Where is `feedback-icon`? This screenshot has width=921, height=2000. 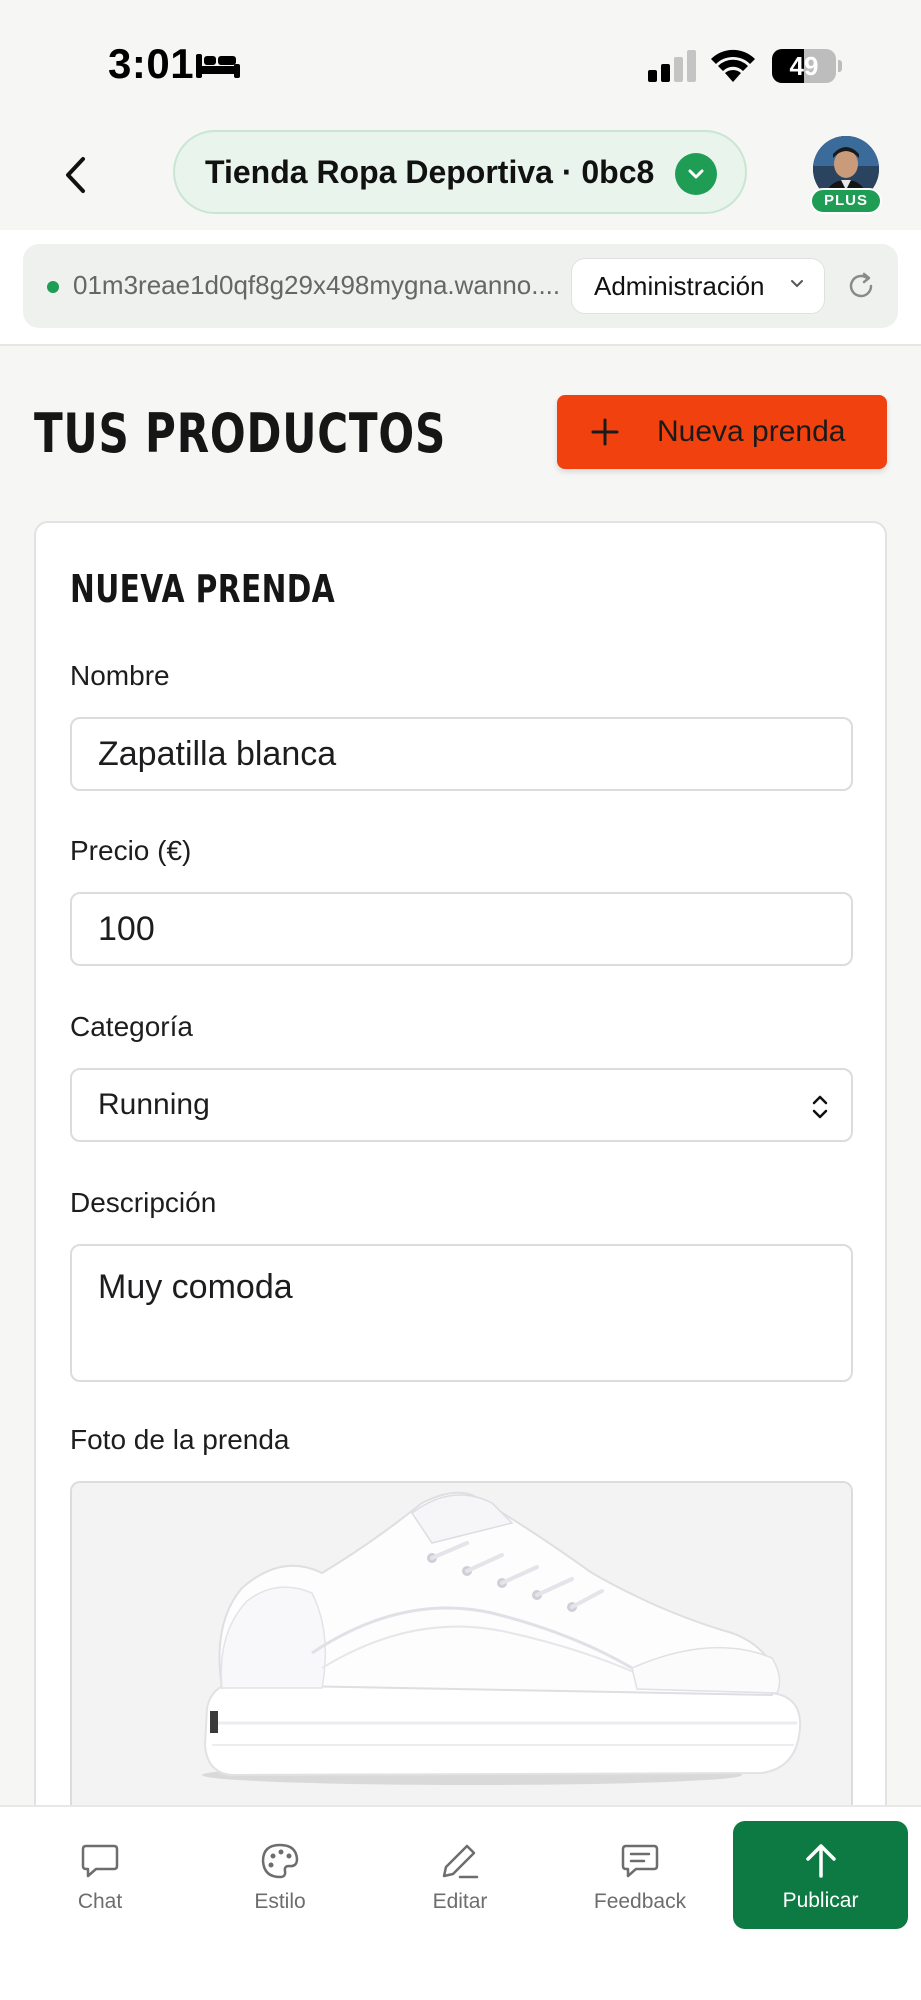
feedback-icon is located at coordinates (640, 1861).